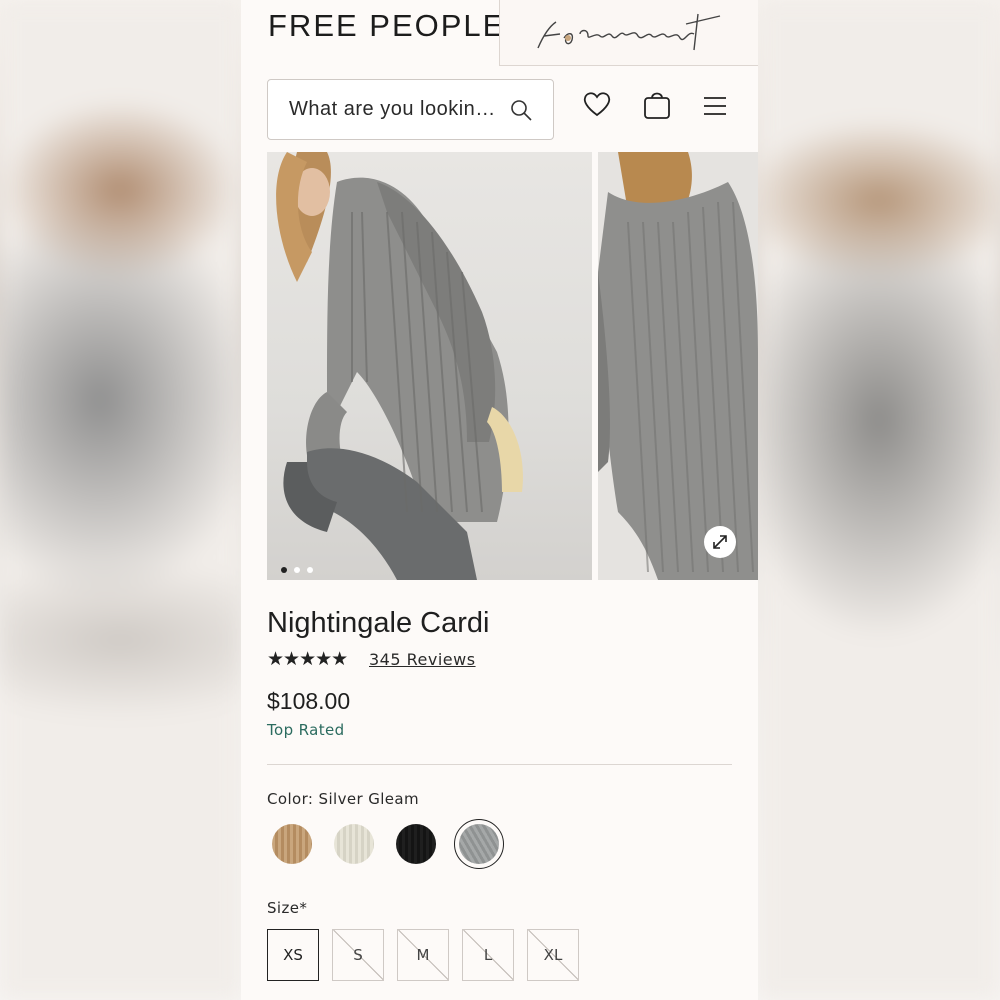 This screenshot has height=1000, width=1000. I want to click on expand-icon, so click(720, 542).